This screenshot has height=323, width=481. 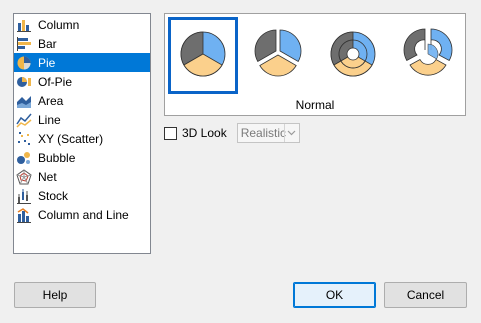 I want to click on look-style-value: Realistic, so click(x=263, y=133).